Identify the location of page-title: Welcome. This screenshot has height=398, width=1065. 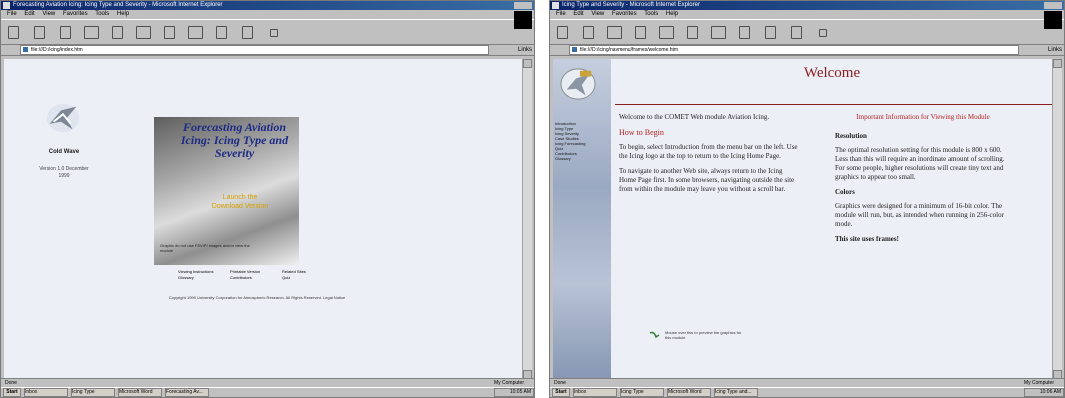
(832, 73).